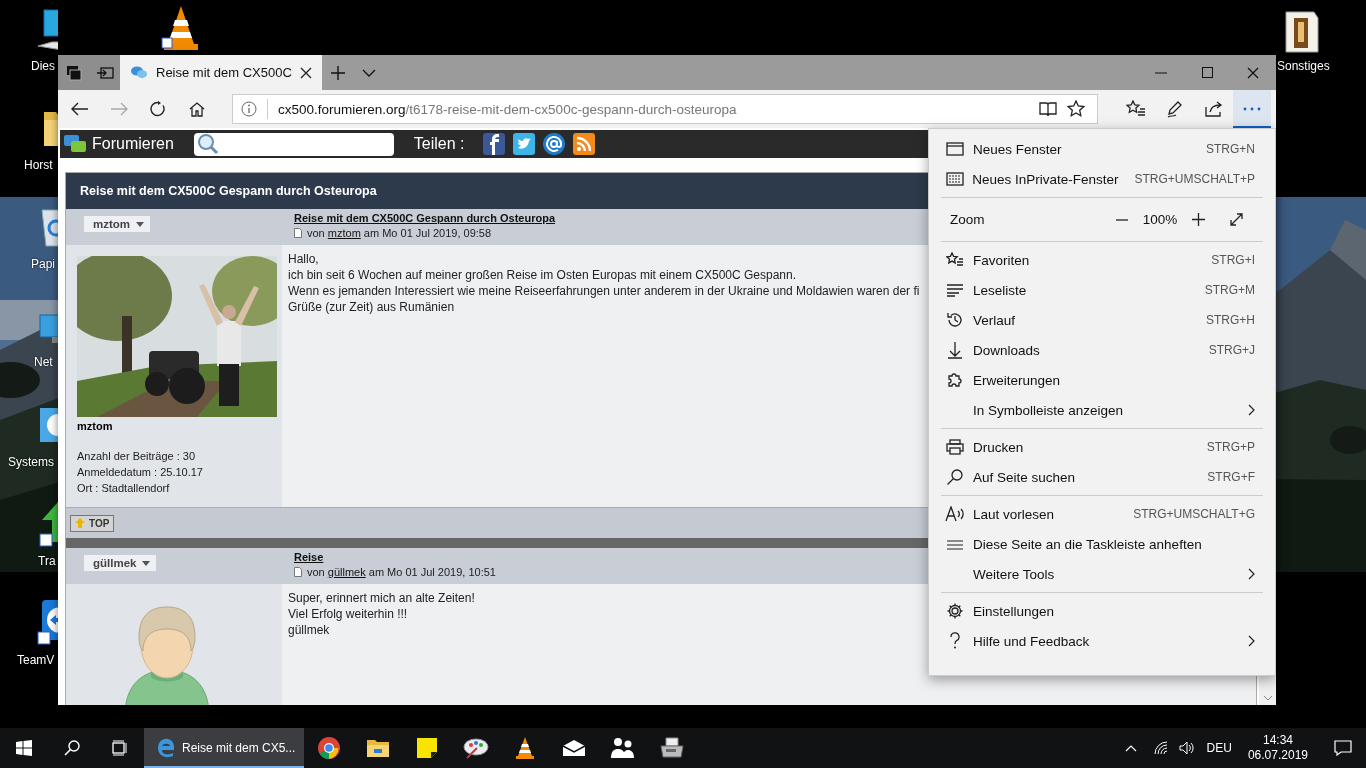 The width and height of the screenshot is (1366, 768). Describe the element at coordinates (604, 283) in the screenshot. I see `post-body: Hallo, ich bin seit 6 Wochen auf meiner großen Reise im Osten Europas mit einem CX500C Gespann. Wenn es jemanden Interessiert wie meine Reiseerfahrungen unter anderem in der Ukraine und Moldawien waren der fi Grüße (zur Zeit) aus Rumänien` at that location.